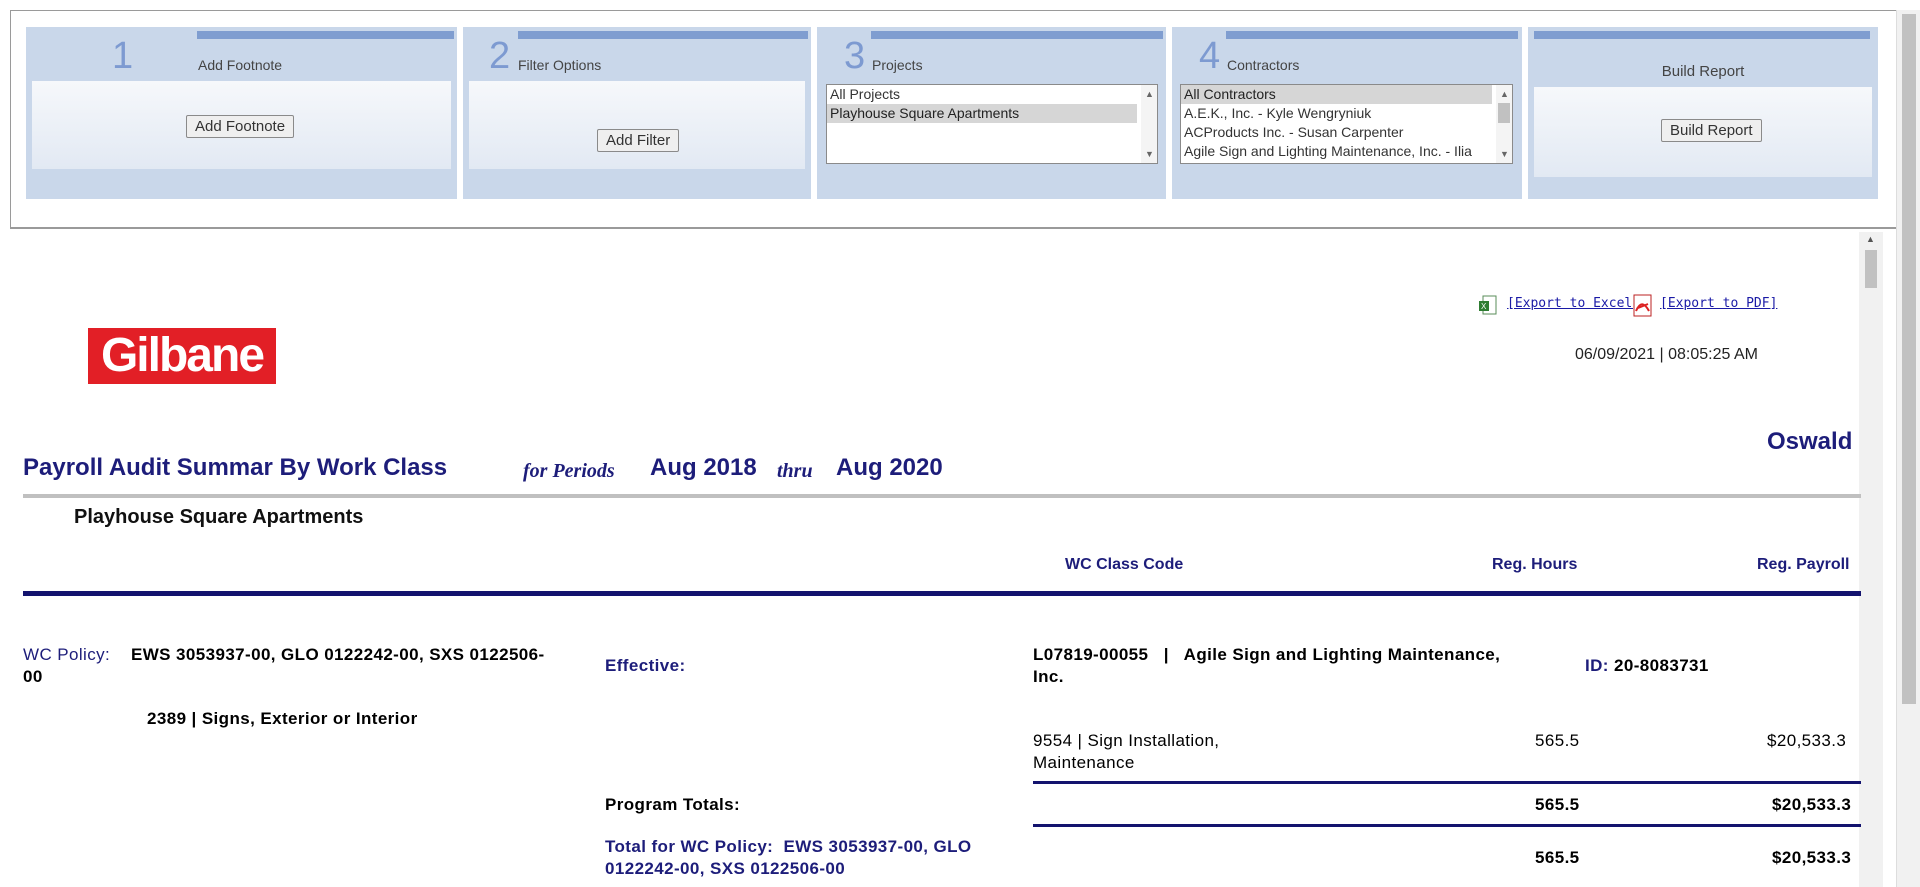  Describe the element at coordinates (795, 471) in the screenshot. I see `thru-label: thru` at that location.